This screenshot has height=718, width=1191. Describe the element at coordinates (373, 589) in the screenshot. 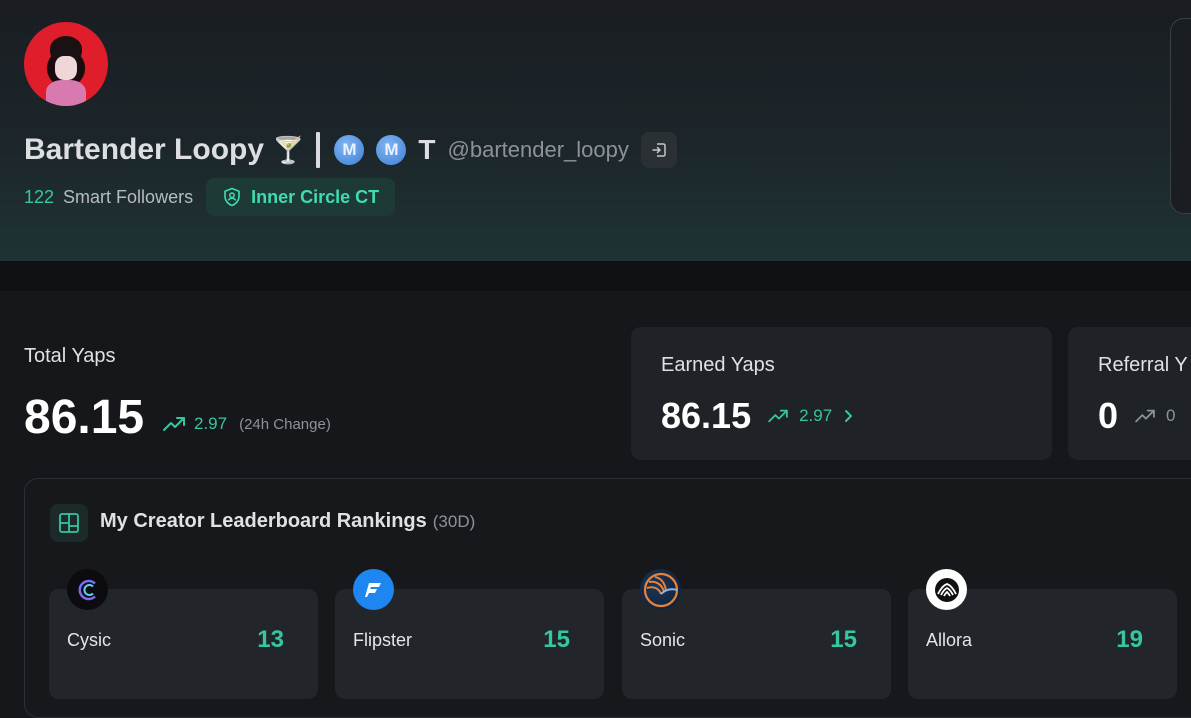

I see `flipster-logo-icon` at that location.